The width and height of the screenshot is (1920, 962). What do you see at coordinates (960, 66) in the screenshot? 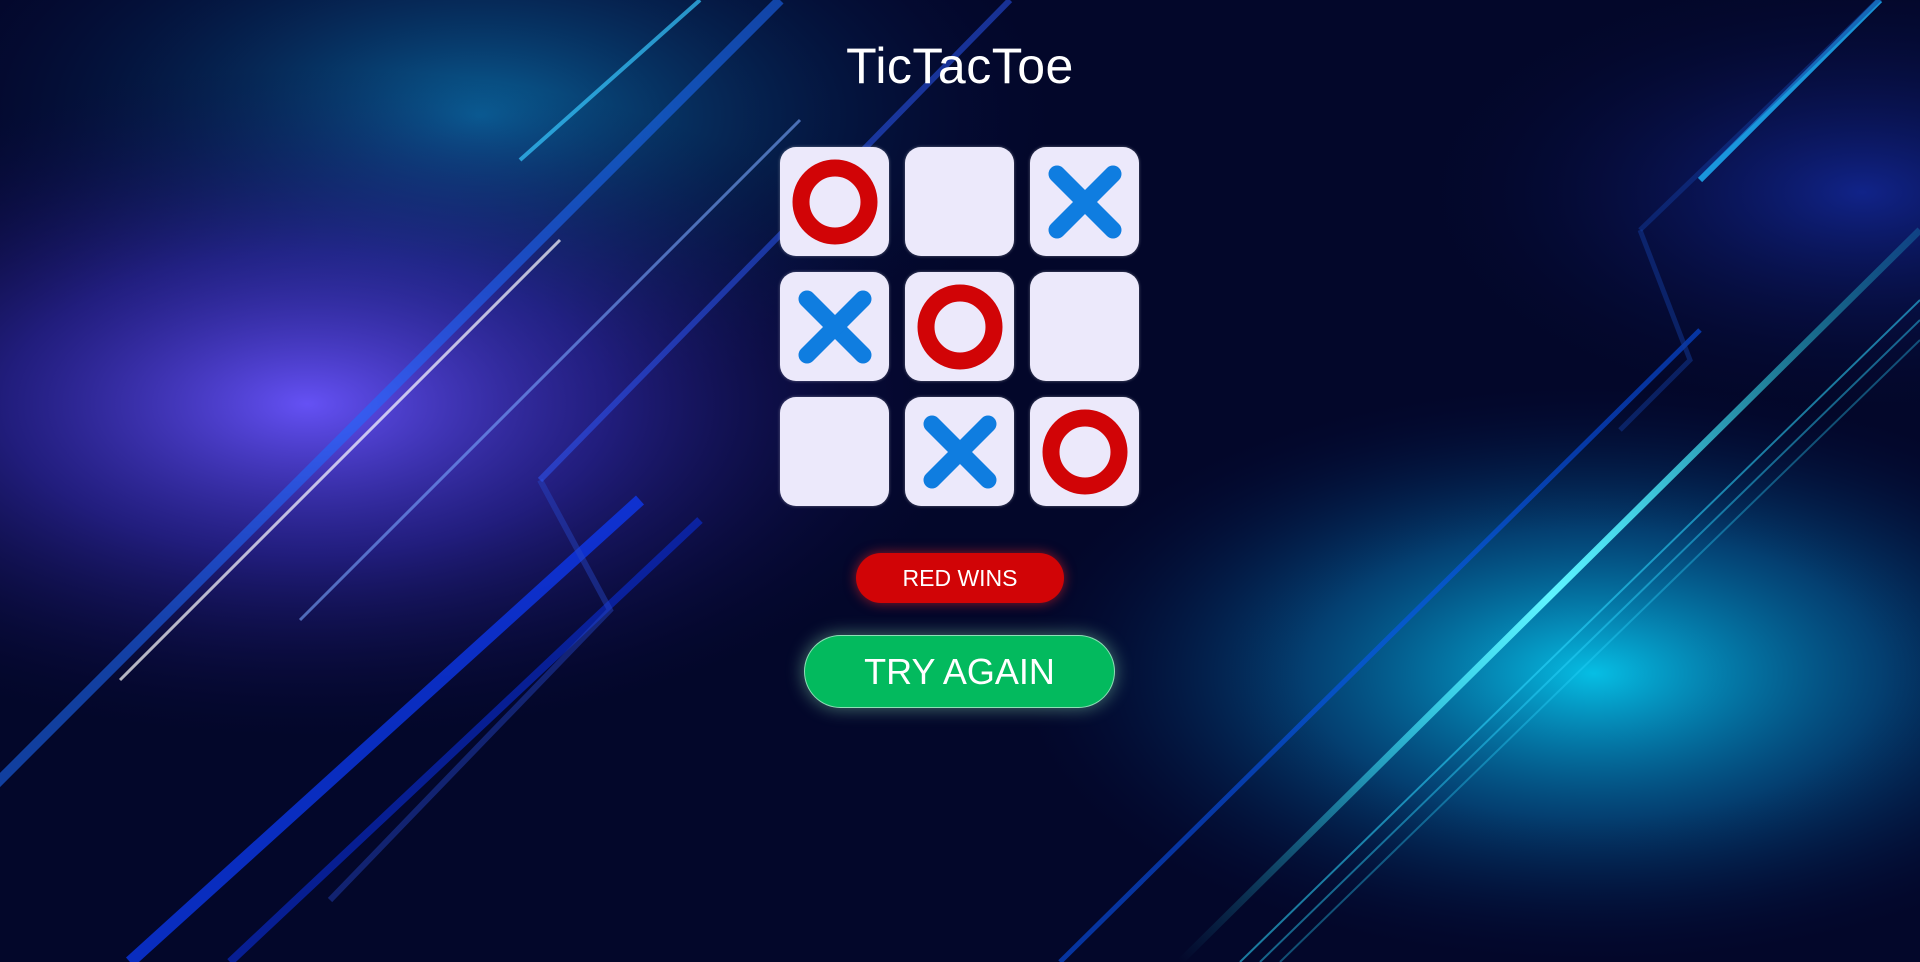
I see `page-title: TicTacToe` at bounding box center [960, 66].